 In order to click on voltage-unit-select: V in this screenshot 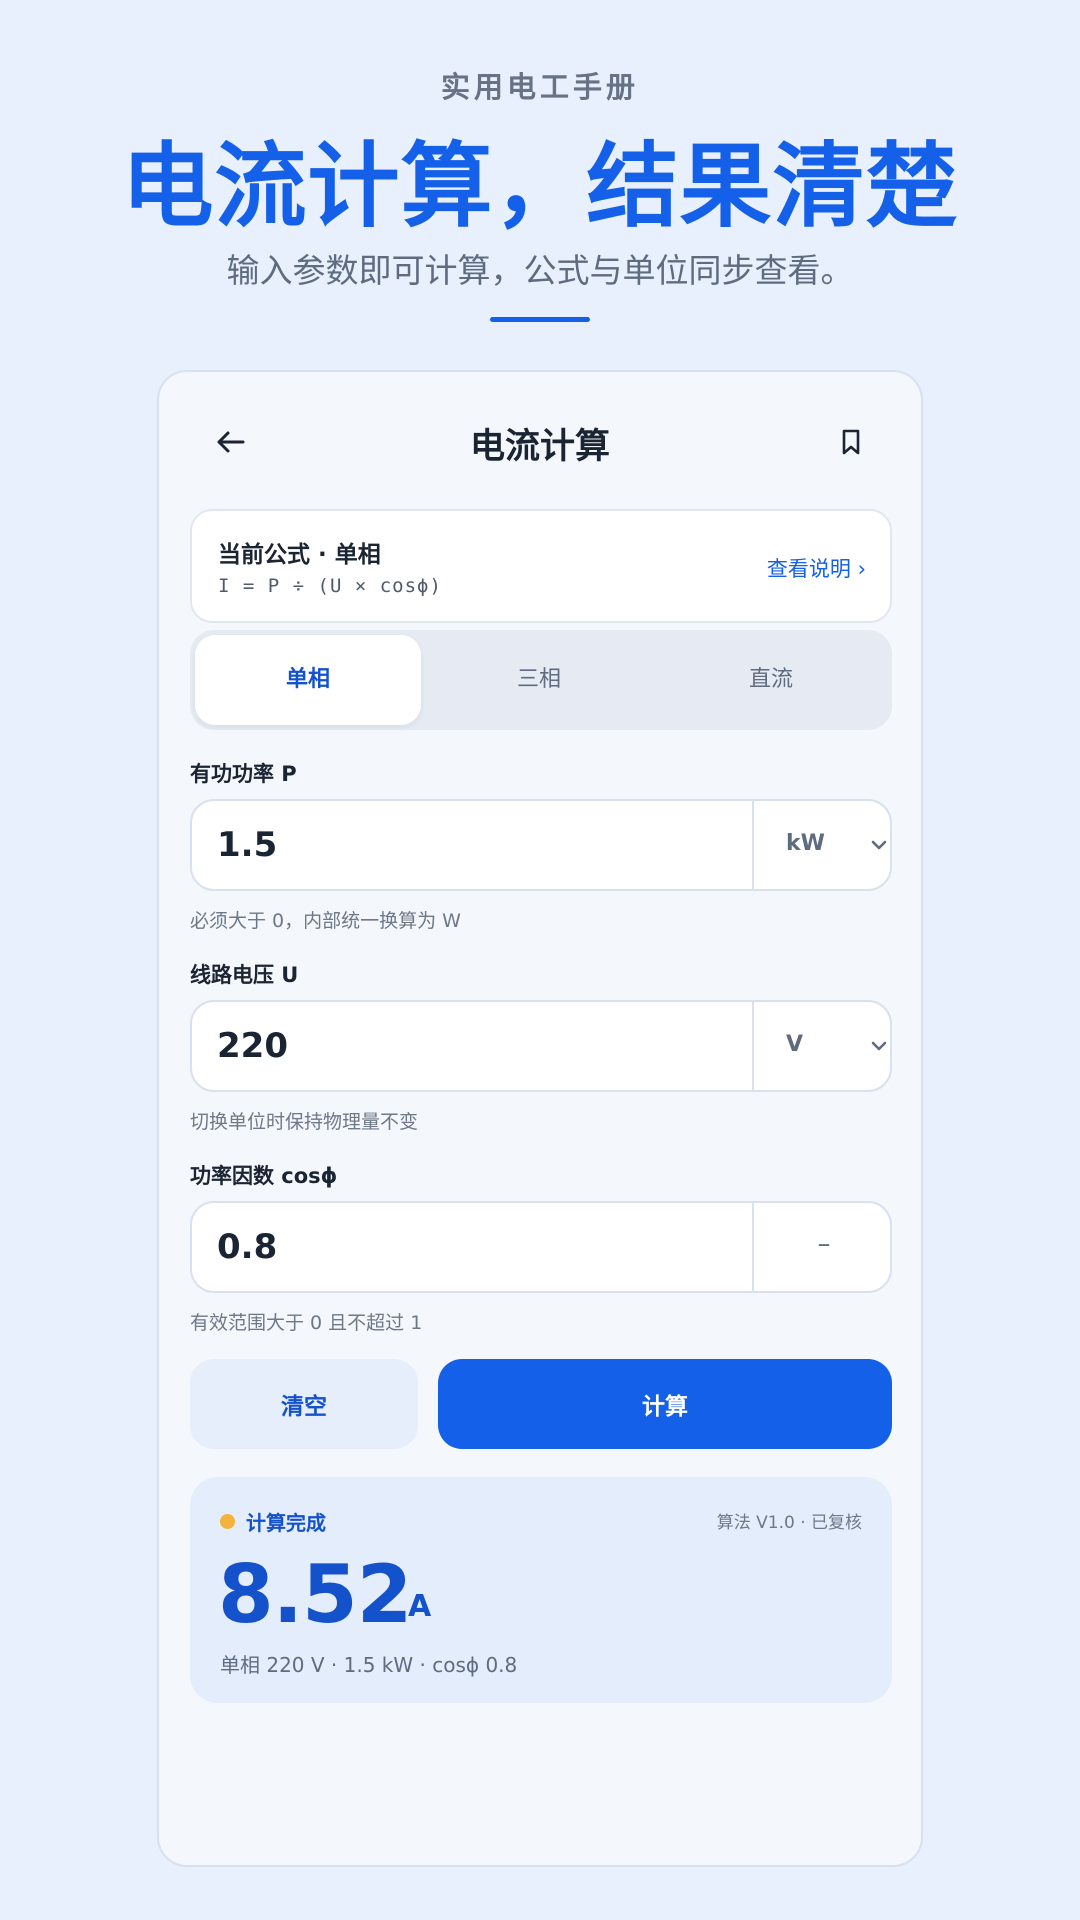, I will do `click(821, 1046)`.